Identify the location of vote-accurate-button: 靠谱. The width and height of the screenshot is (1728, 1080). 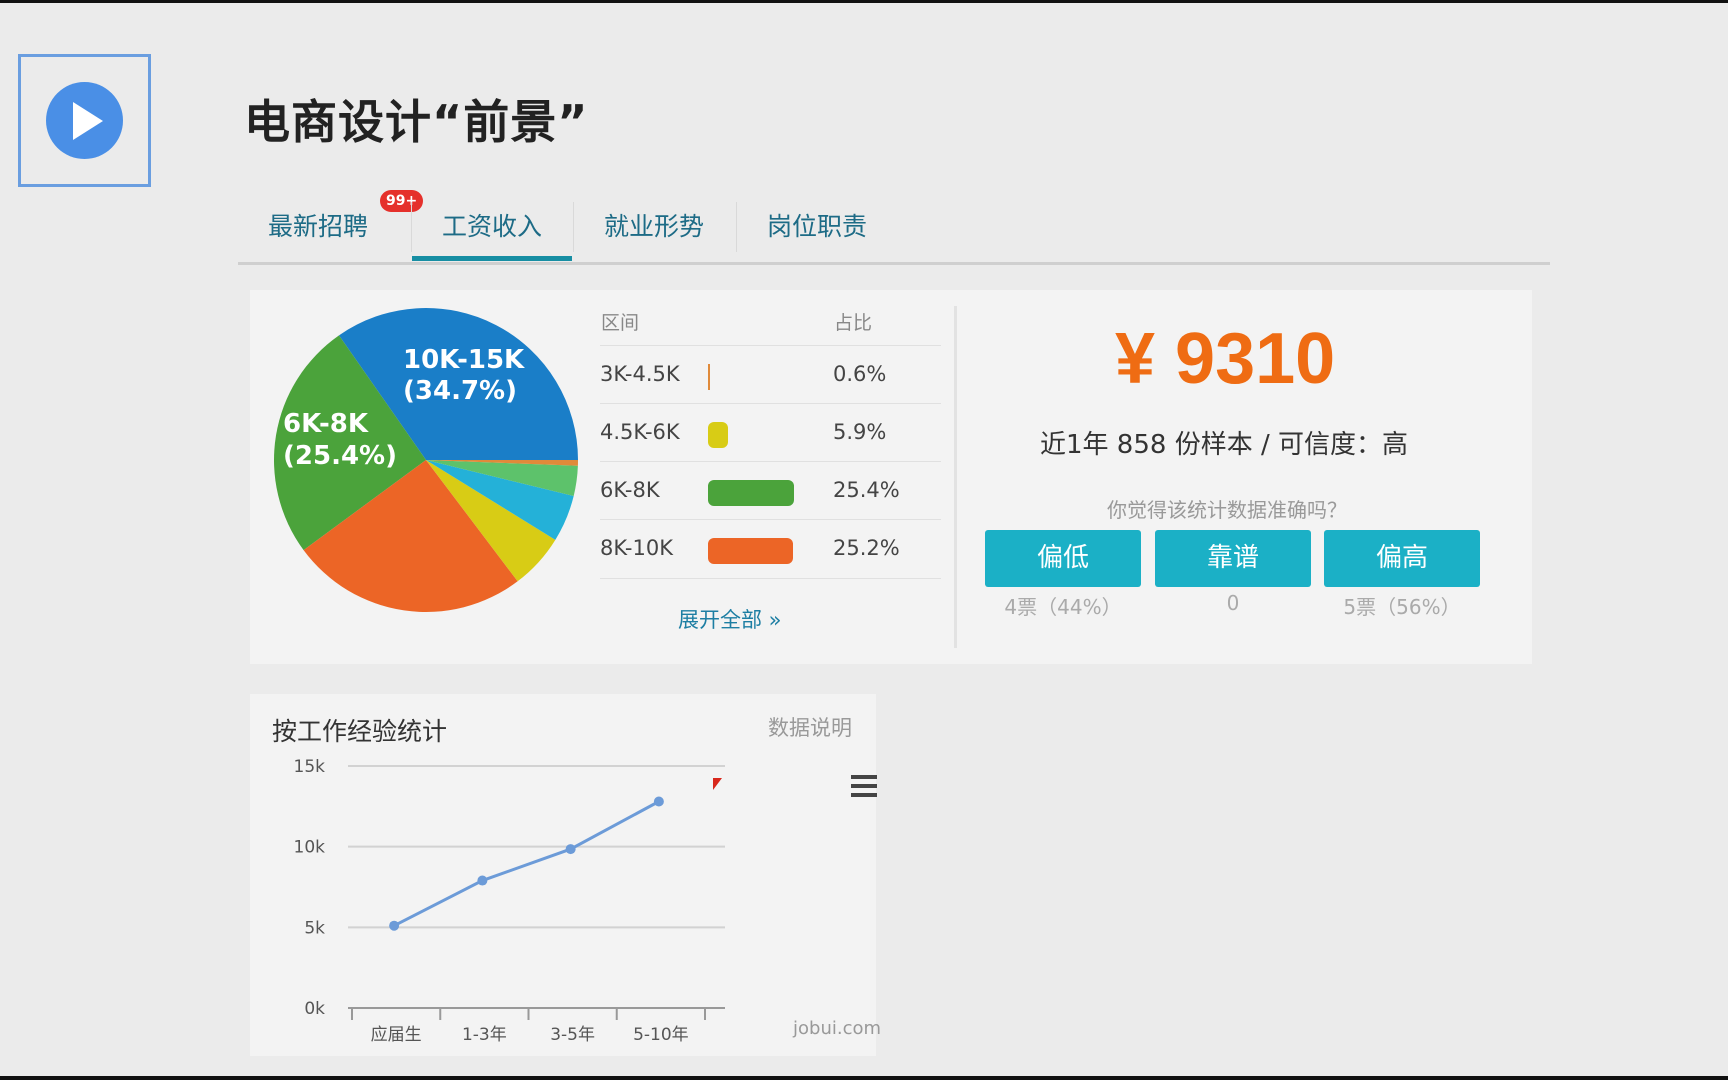
(1233, 558).